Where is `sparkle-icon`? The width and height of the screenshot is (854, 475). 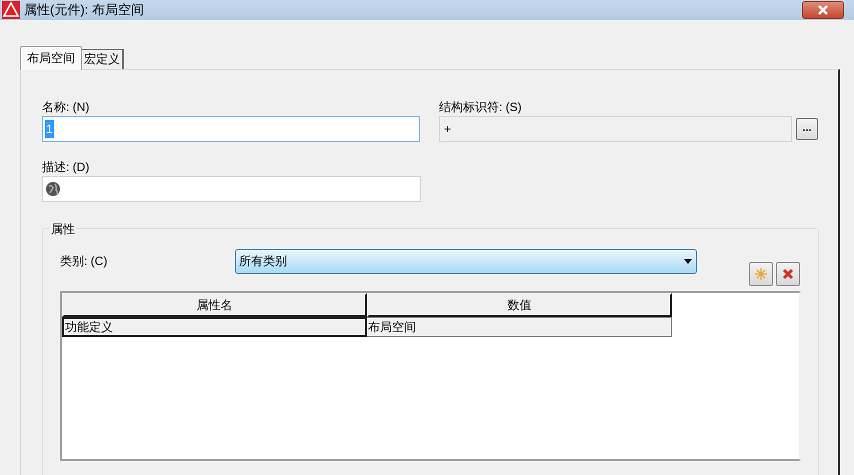 sparkle-icon is located at coordinates (761, 274).